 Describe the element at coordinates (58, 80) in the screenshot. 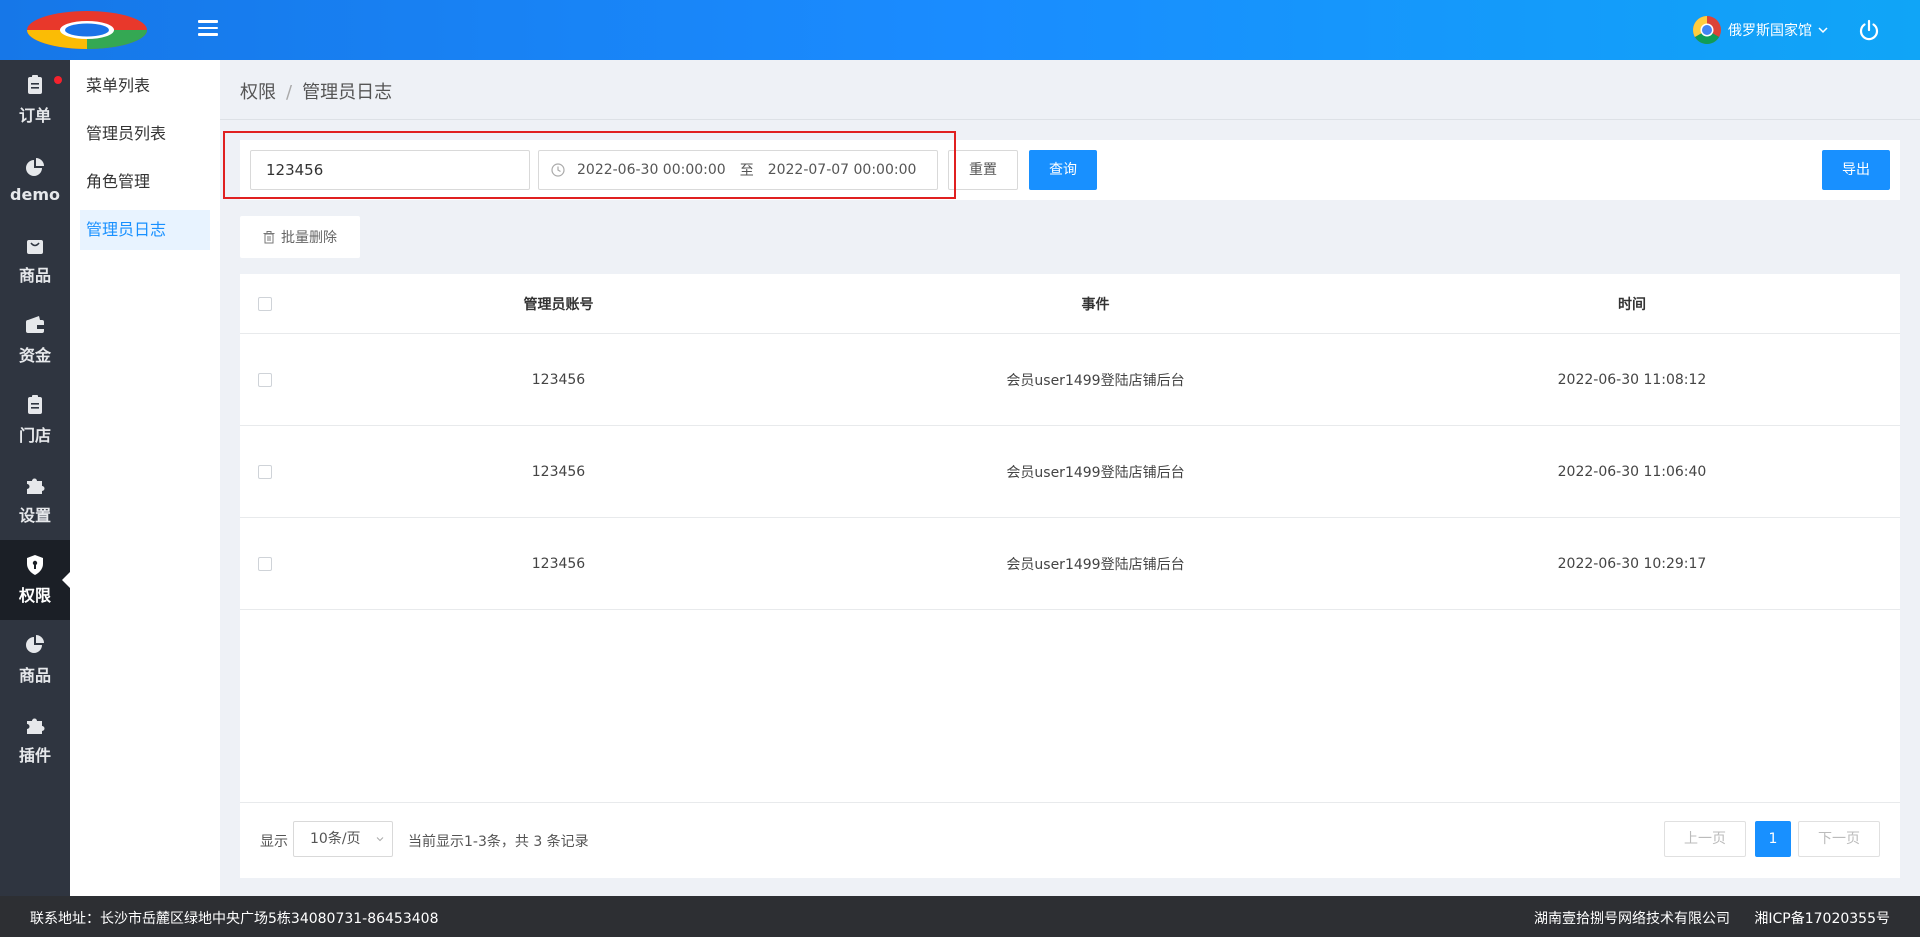

I see `notification-dot` at that location.